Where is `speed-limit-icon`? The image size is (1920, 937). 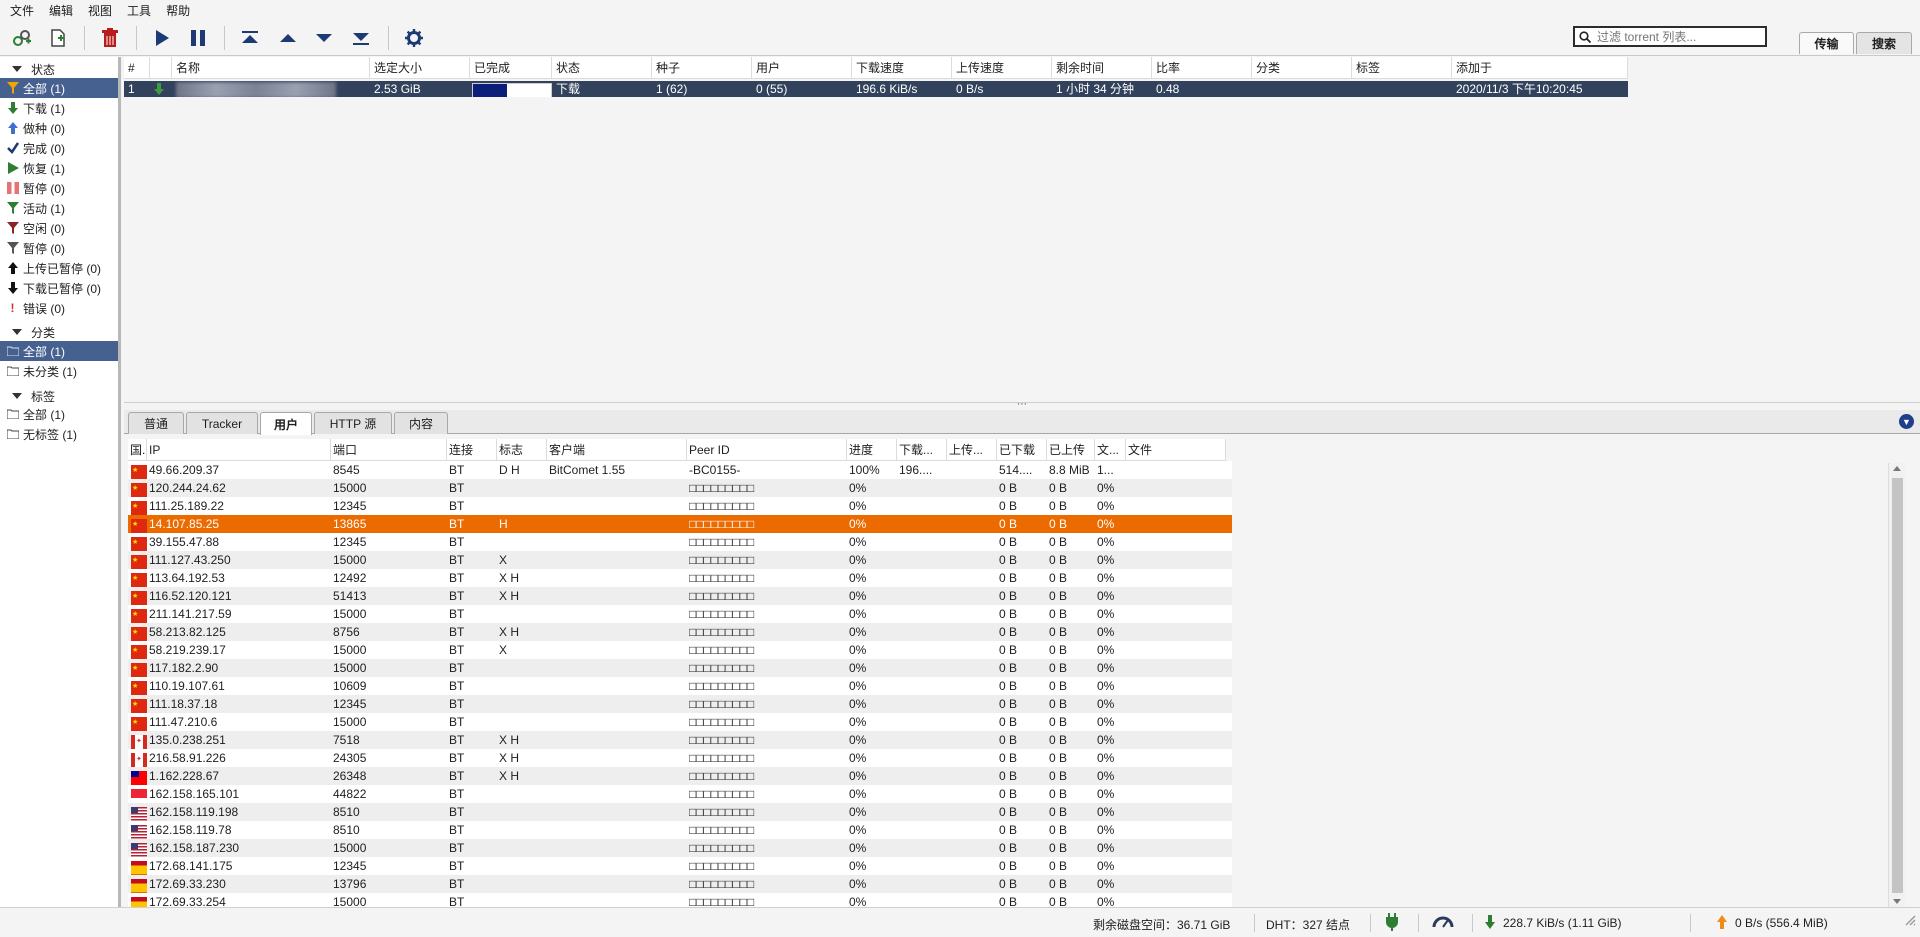 speed-limit-icon is located at coordinates (1443, 922).